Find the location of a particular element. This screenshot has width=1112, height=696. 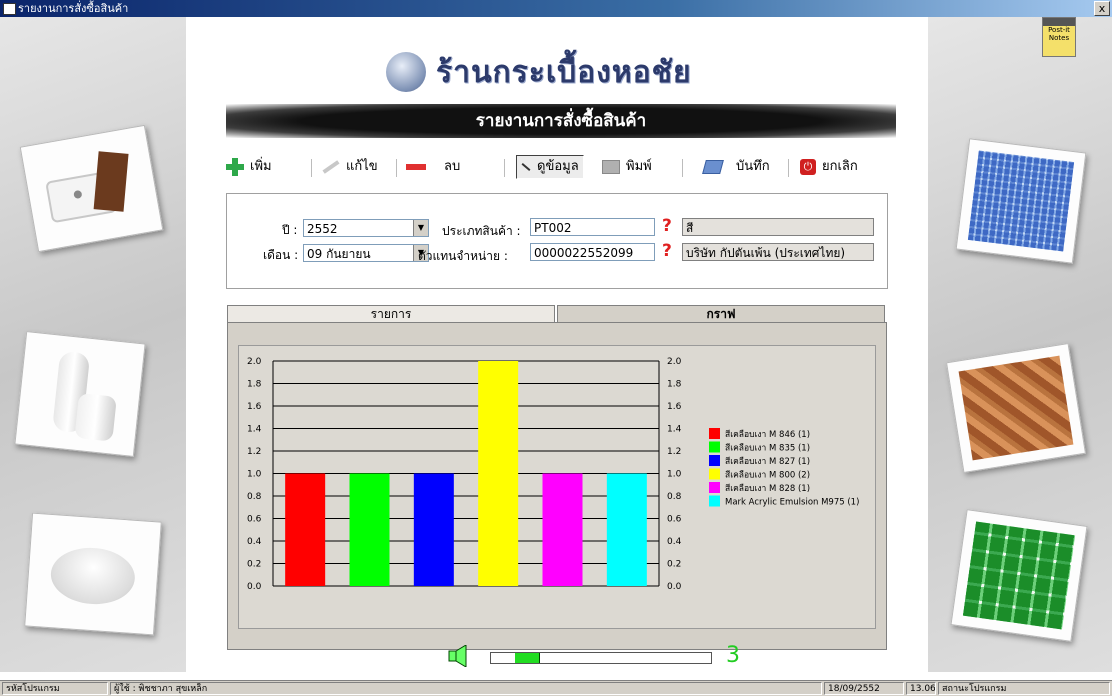

product-type-lookup-icon: ? is located at coordinates (667, 226).